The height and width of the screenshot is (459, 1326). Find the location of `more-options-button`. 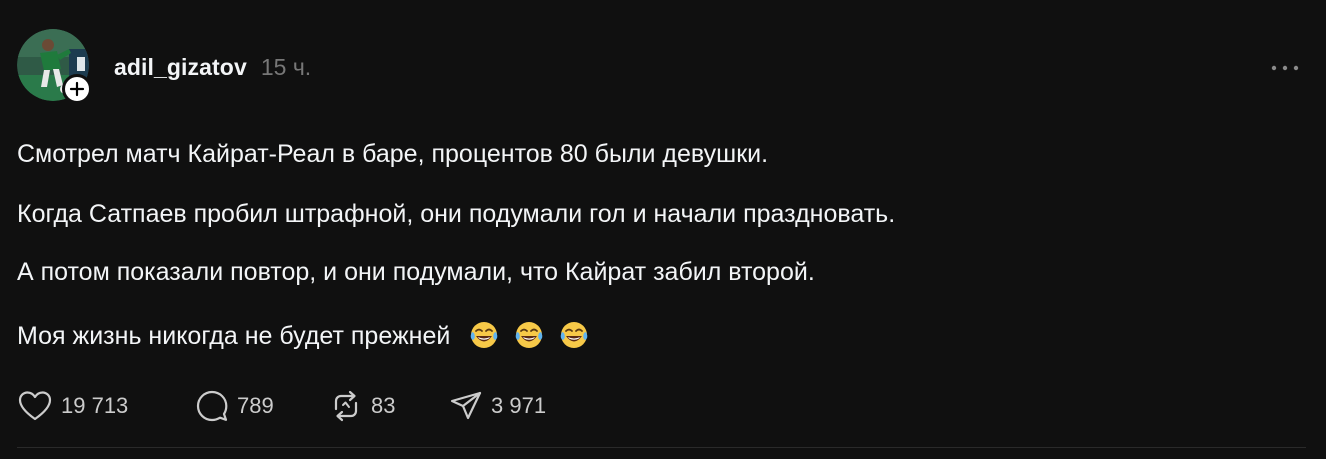

more-options-button is located at coordinates (1285, 68).